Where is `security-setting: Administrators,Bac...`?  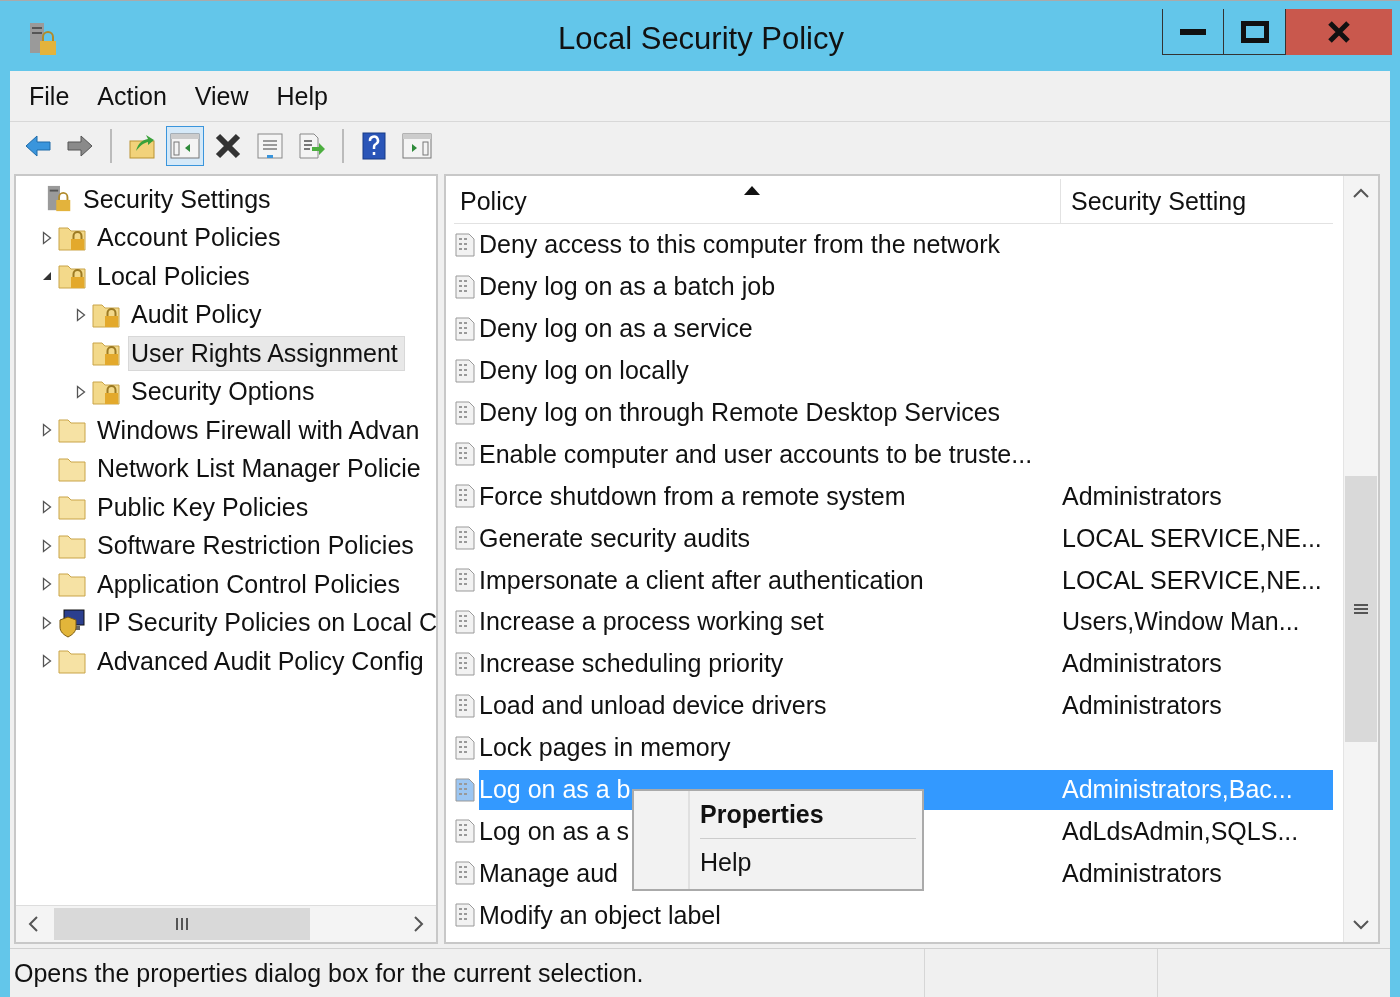 security-setting: Administrators,Bac... is located at coordinates (1177, 789).